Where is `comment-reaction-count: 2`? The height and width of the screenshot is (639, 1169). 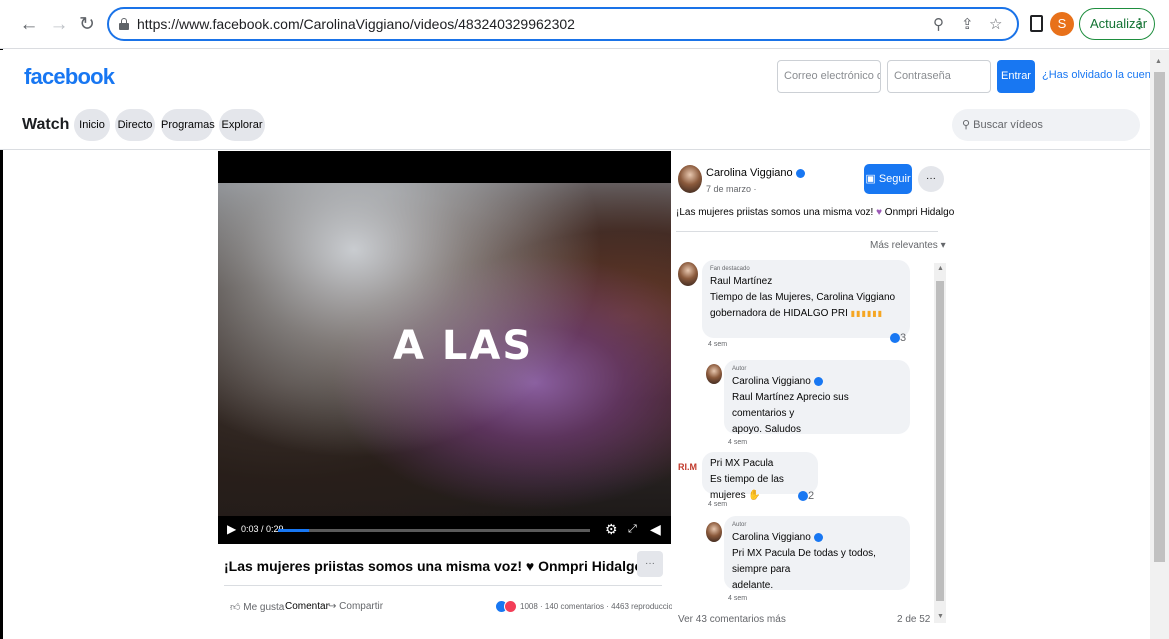 comment-reaction-count: 2 is located at coordinates (806, 496).